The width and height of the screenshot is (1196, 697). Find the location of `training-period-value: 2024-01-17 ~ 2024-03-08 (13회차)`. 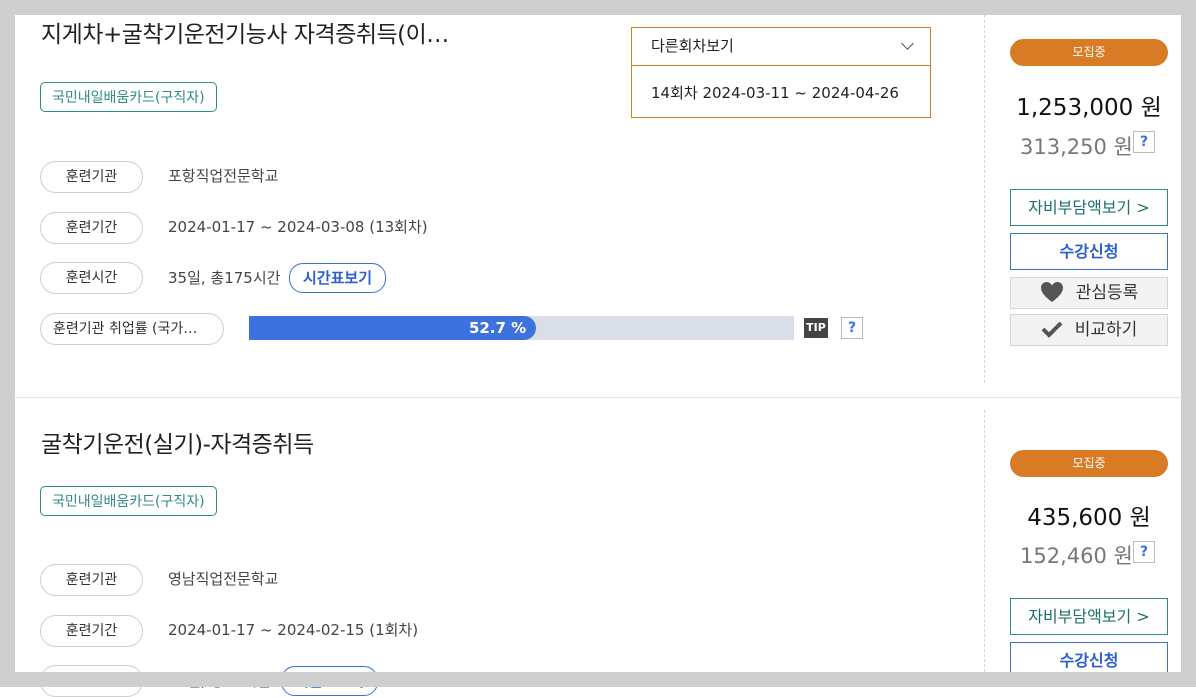

training-period-value: 2024-01-17 ~ 2024-03-08 (13회차) is located at coordinates (298, 227).